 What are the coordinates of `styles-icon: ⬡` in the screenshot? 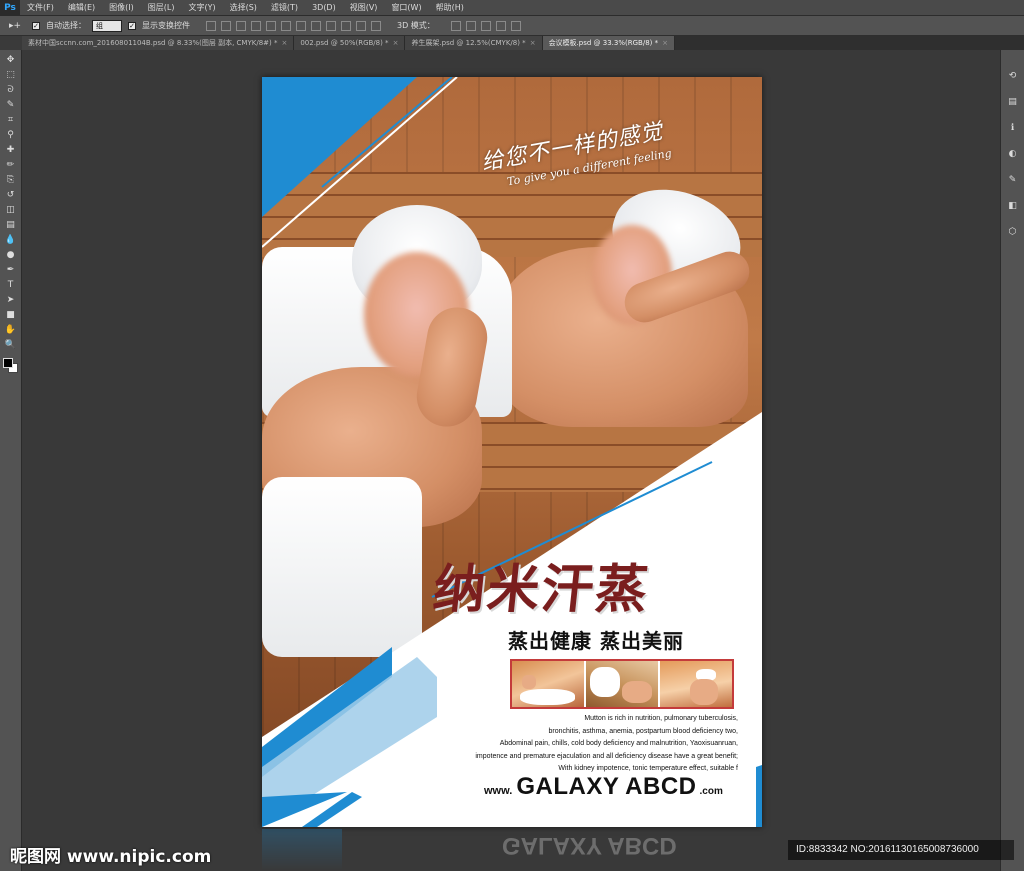 It's located at (1013, 232).